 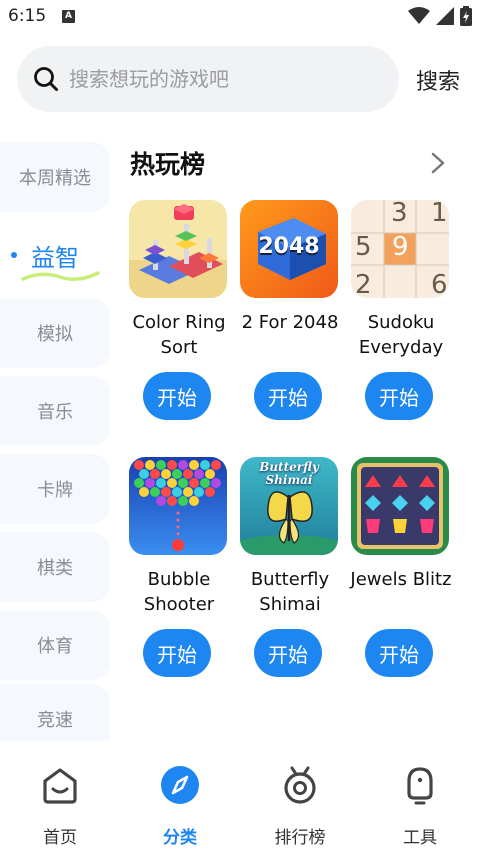 I want to click on category-label: 棋类, so click(x=55, y=568).